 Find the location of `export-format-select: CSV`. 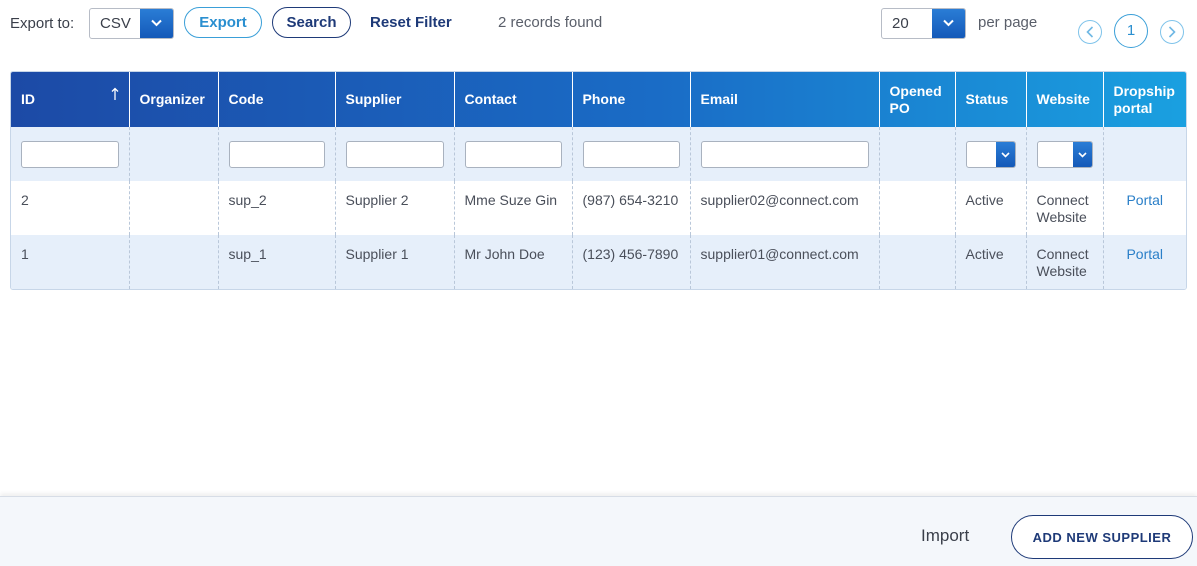

export-format-select: CSV is located at coordinates (131, 23).